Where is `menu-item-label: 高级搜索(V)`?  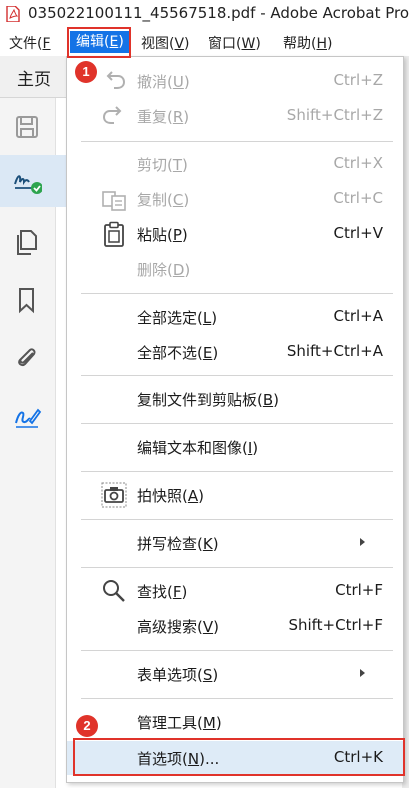
menu-item-label: 高级搜索(V) is located at coordinates (178, 627).